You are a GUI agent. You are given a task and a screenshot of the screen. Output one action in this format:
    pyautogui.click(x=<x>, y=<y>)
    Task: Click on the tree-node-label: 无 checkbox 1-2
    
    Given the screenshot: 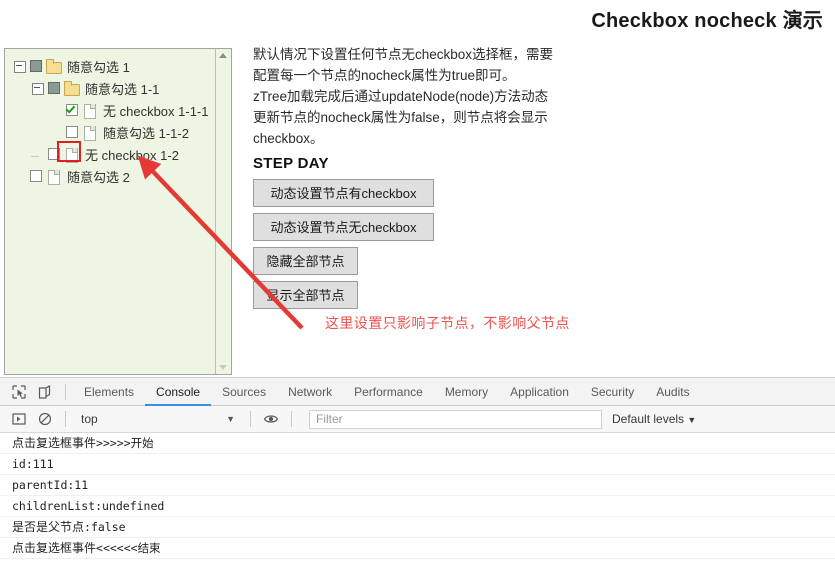 What is the action you would take?
    pyautogui.click(x=131, y=154)
    